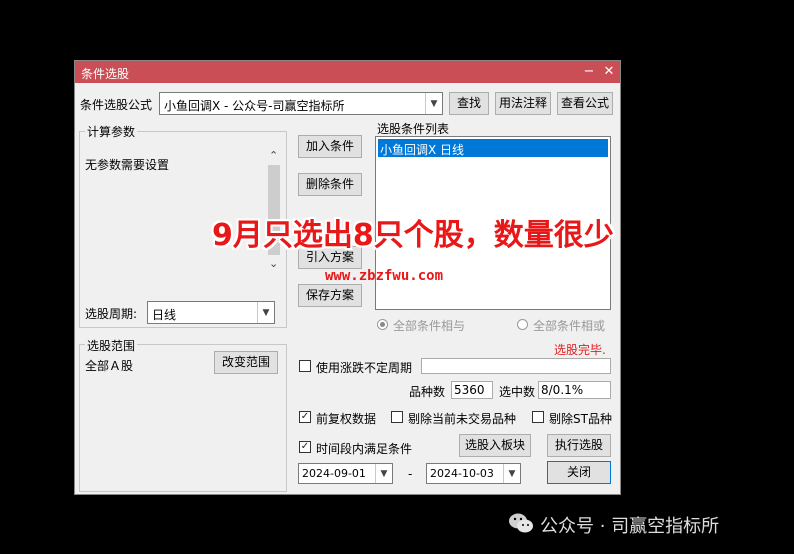  I want to click on title-bar: 条件选股 − ✕, so click(347, 72).